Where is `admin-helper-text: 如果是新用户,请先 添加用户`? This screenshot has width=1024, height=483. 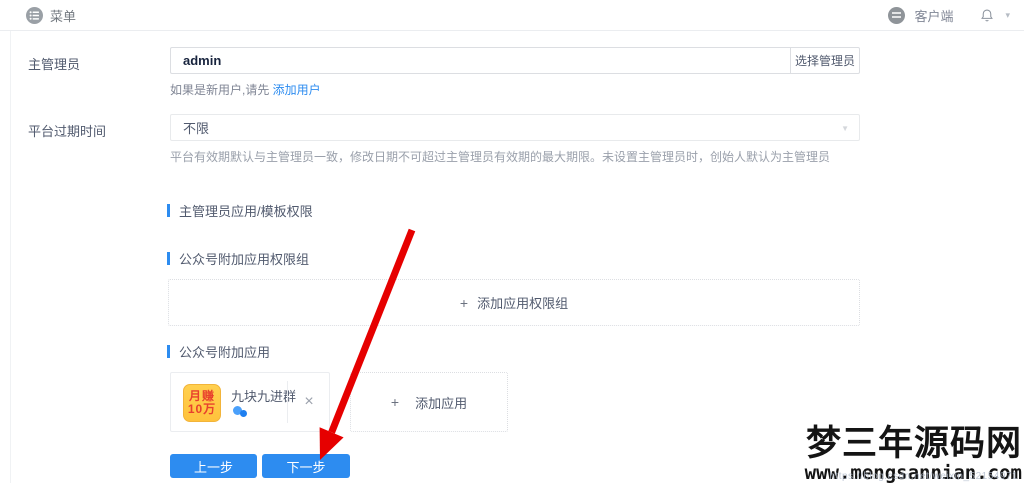
admin-helper-text: 如果是新用户,请先 添加用户 is located at coordinates (245, 89).